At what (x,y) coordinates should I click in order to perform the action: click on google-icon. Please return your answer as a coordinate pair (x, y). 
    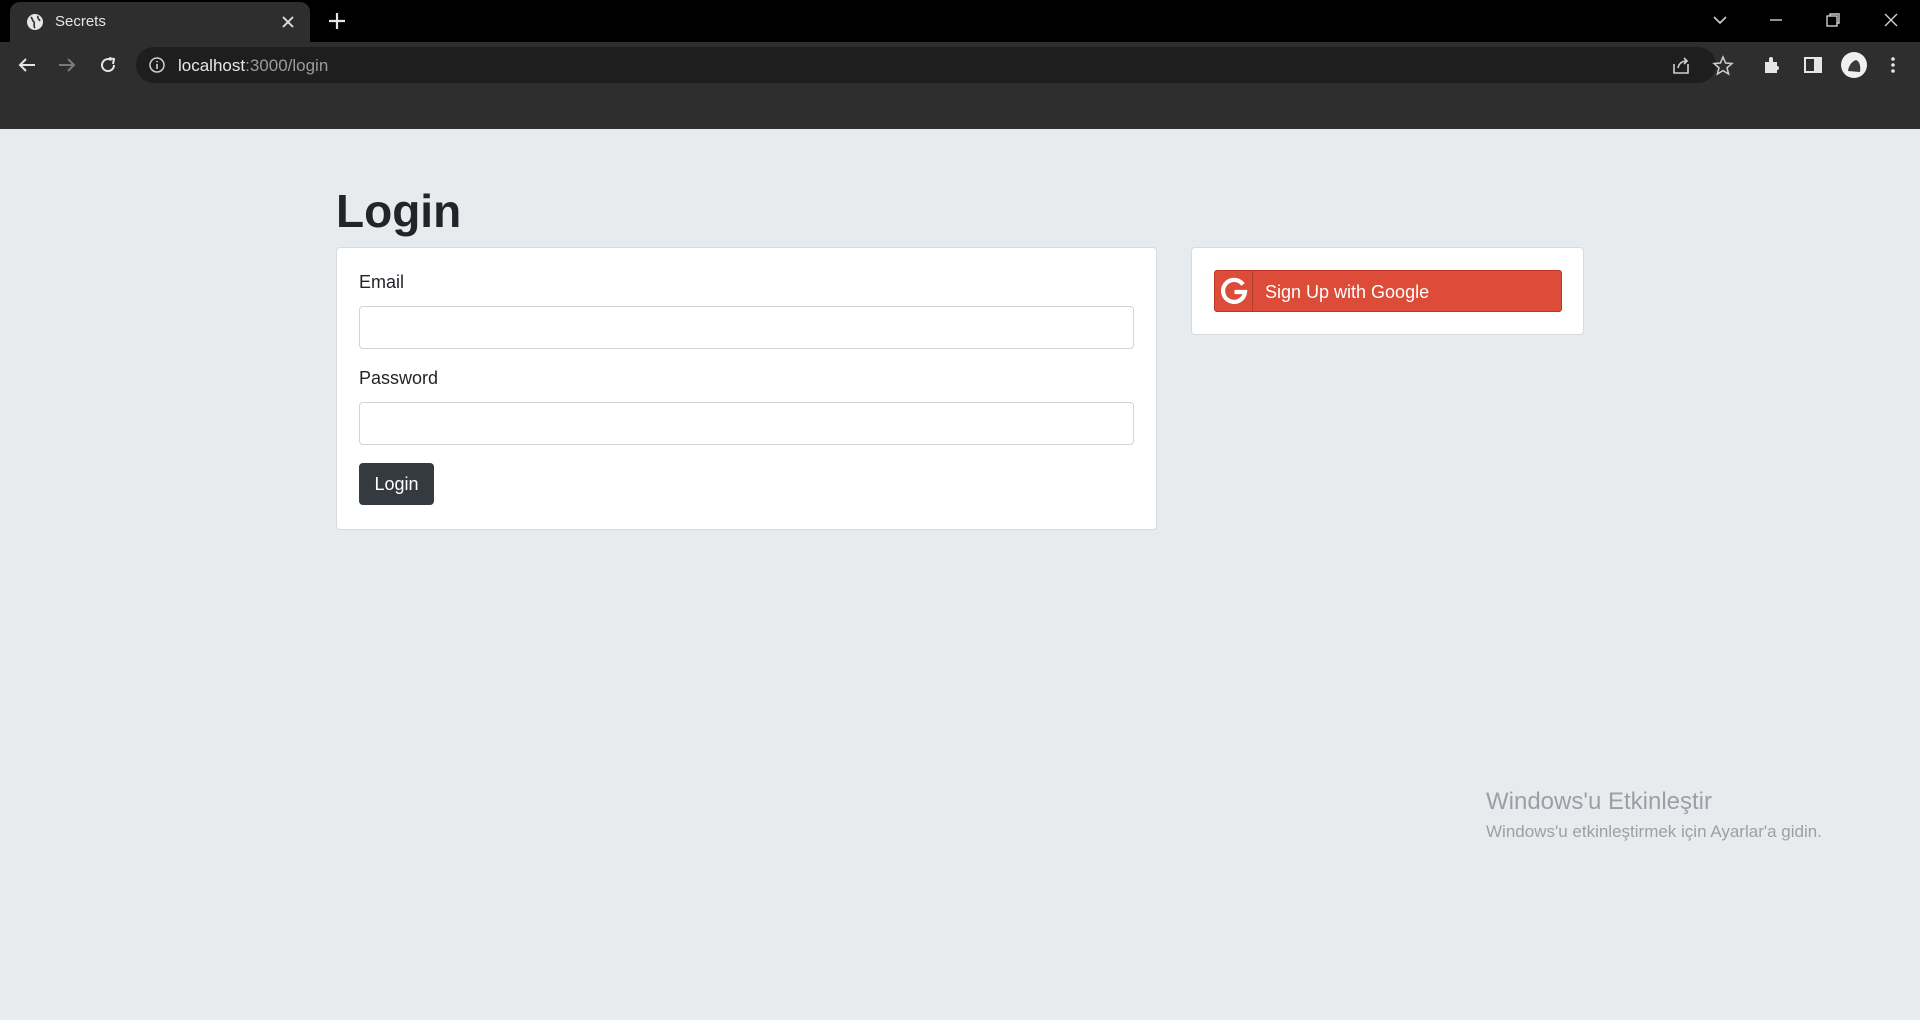
    Looking at the image, I should click on (1234, 290).